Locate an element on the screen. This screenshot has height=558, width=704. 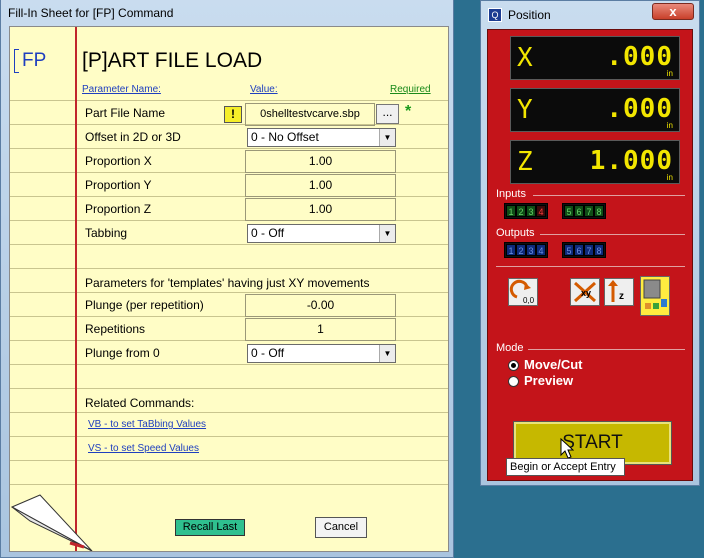
plunge-input: -0.00 is located at coordinates (320, 305).